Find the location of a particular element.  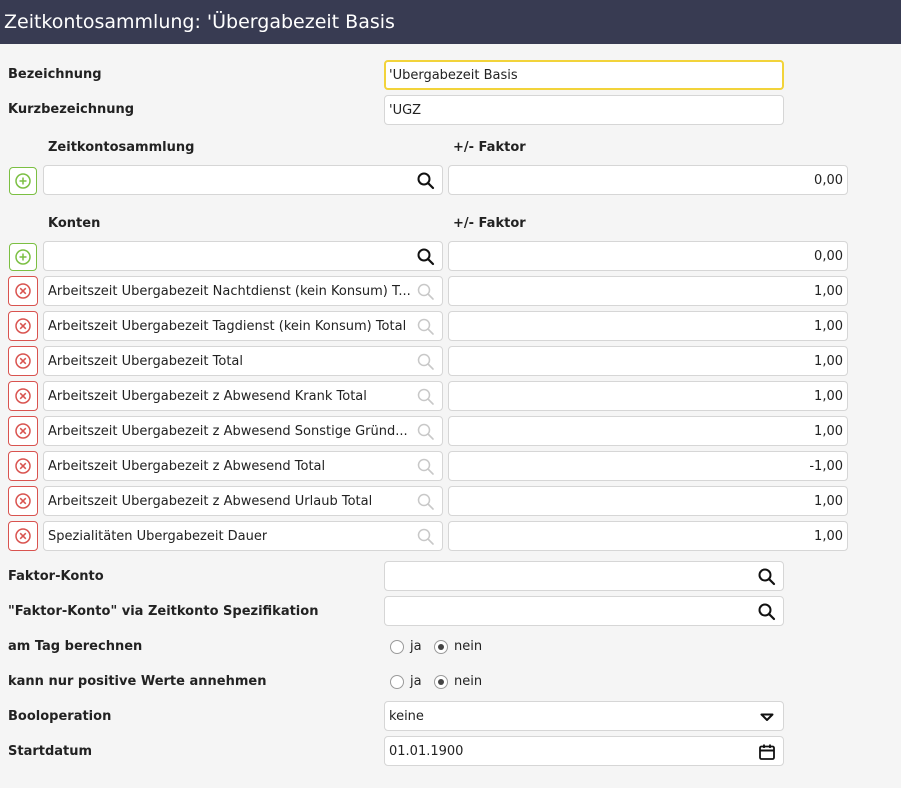

booloperation-select: keine is located at coordinates (584, 716).